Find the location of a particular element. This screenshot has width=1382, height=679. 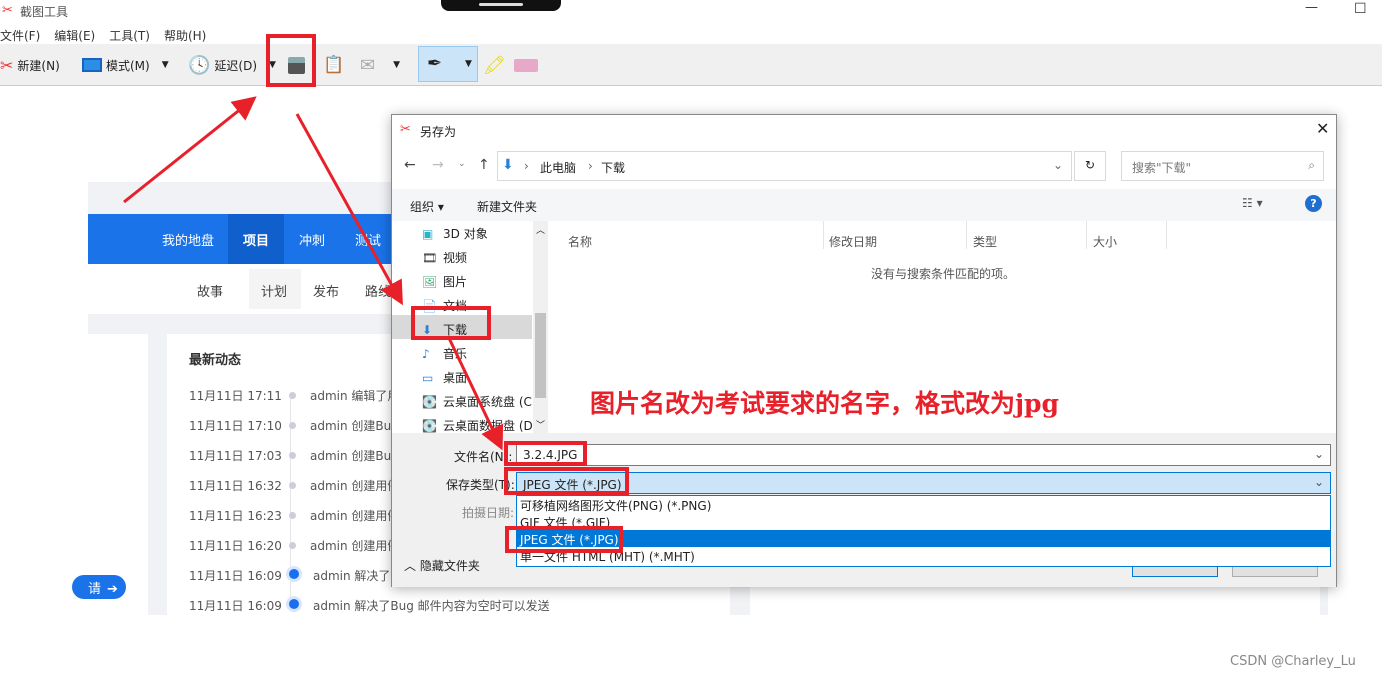

watermark: CSDN @Charley_Lu is located at coordinates (1293, 661).